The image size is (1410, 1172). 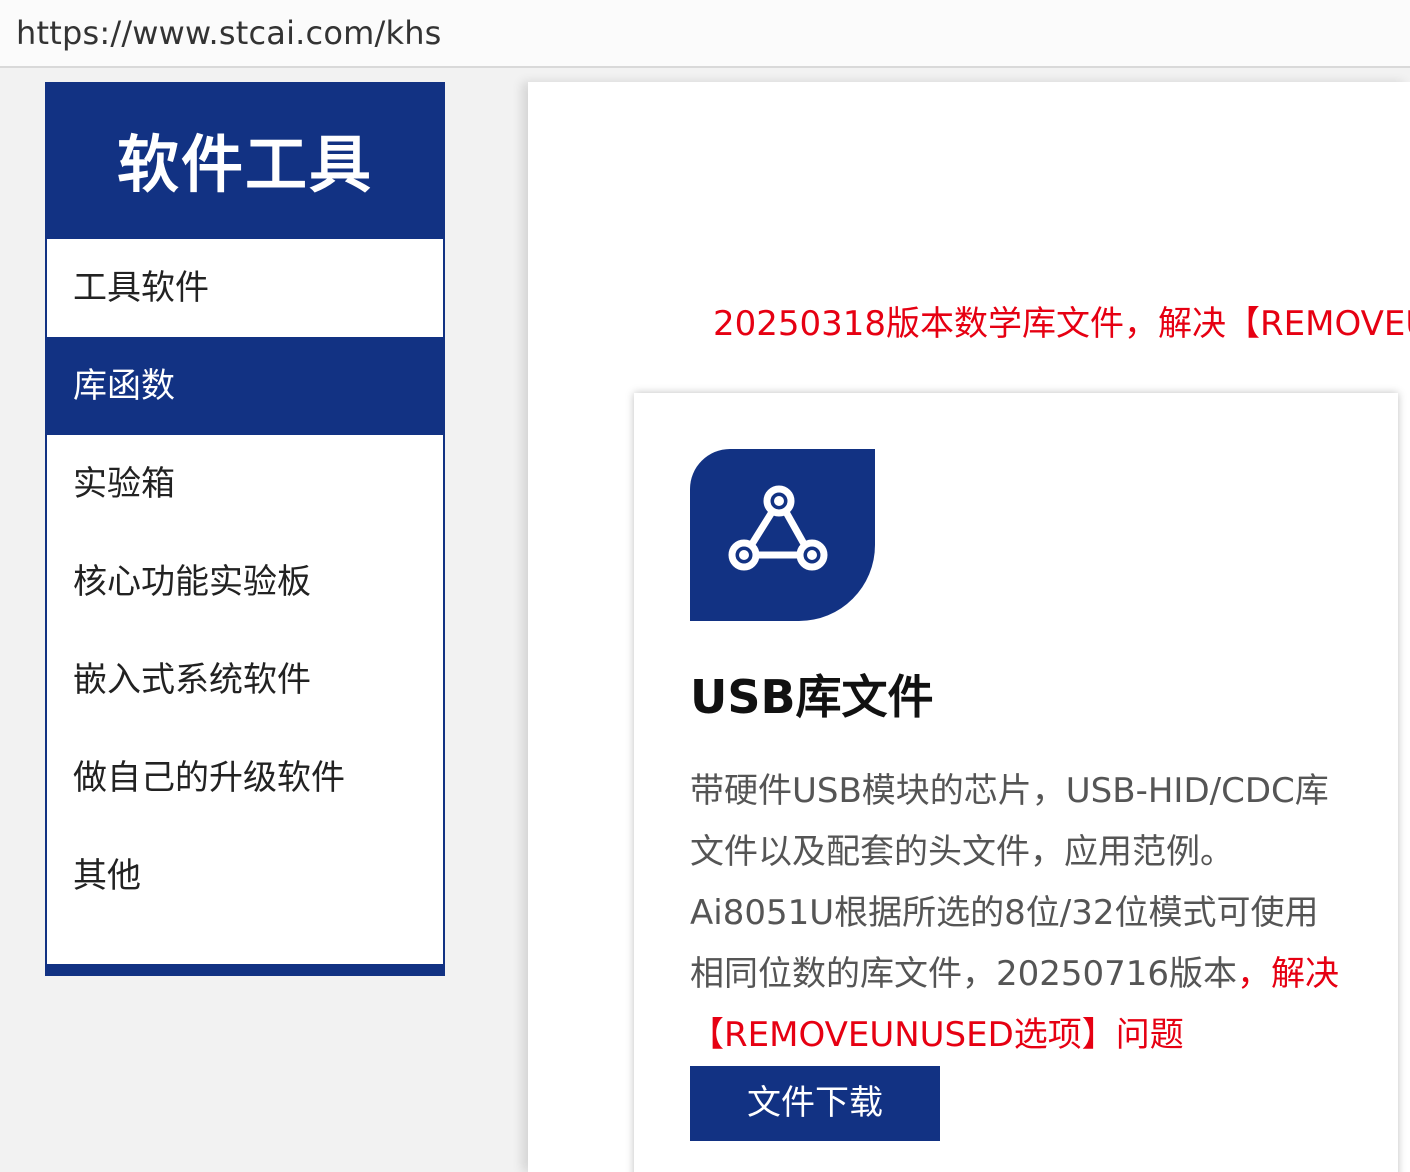 I want to click on sidebar-item-other: 其他, so click(x=245, y=876).